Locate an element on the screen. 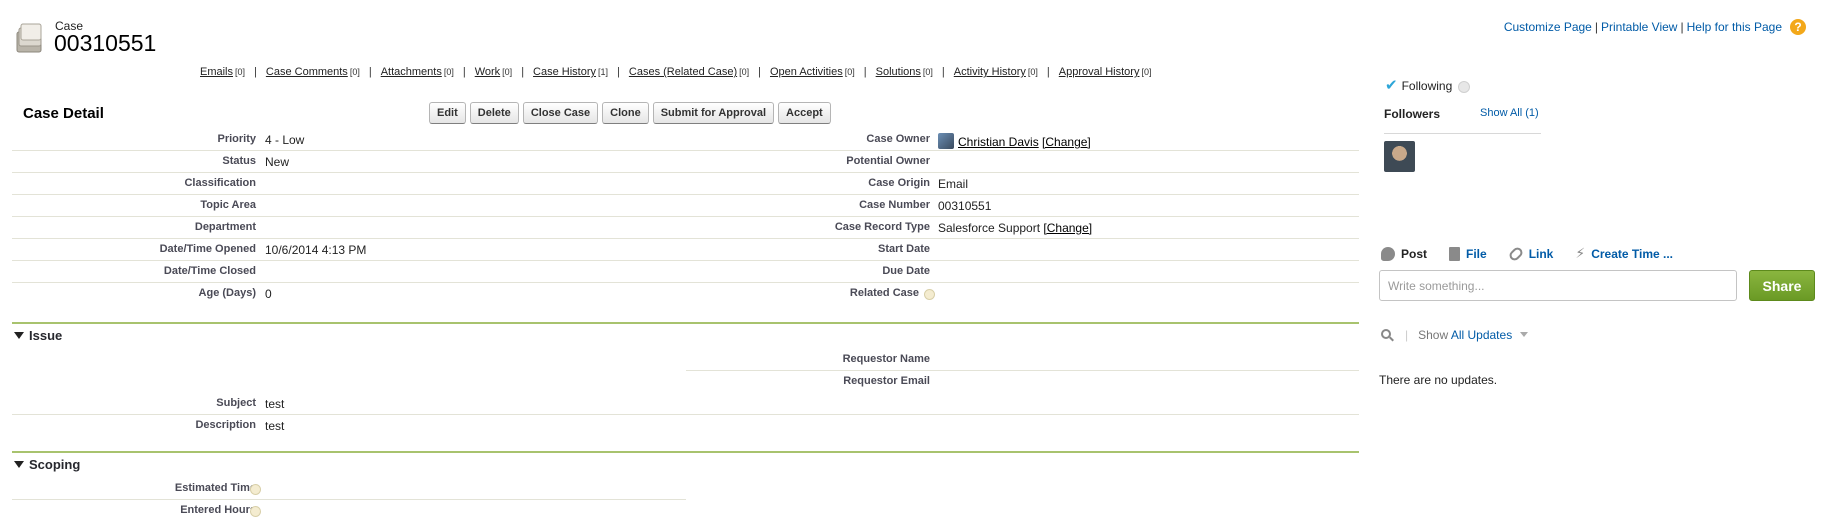  show-all-followers-link: Show All (1) is located at coordinates (1509, 113).